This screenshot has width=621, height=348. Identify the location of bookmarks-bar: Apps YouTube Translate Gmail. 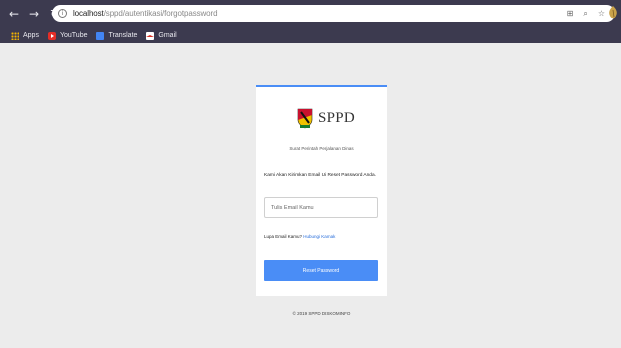
(310, 35).